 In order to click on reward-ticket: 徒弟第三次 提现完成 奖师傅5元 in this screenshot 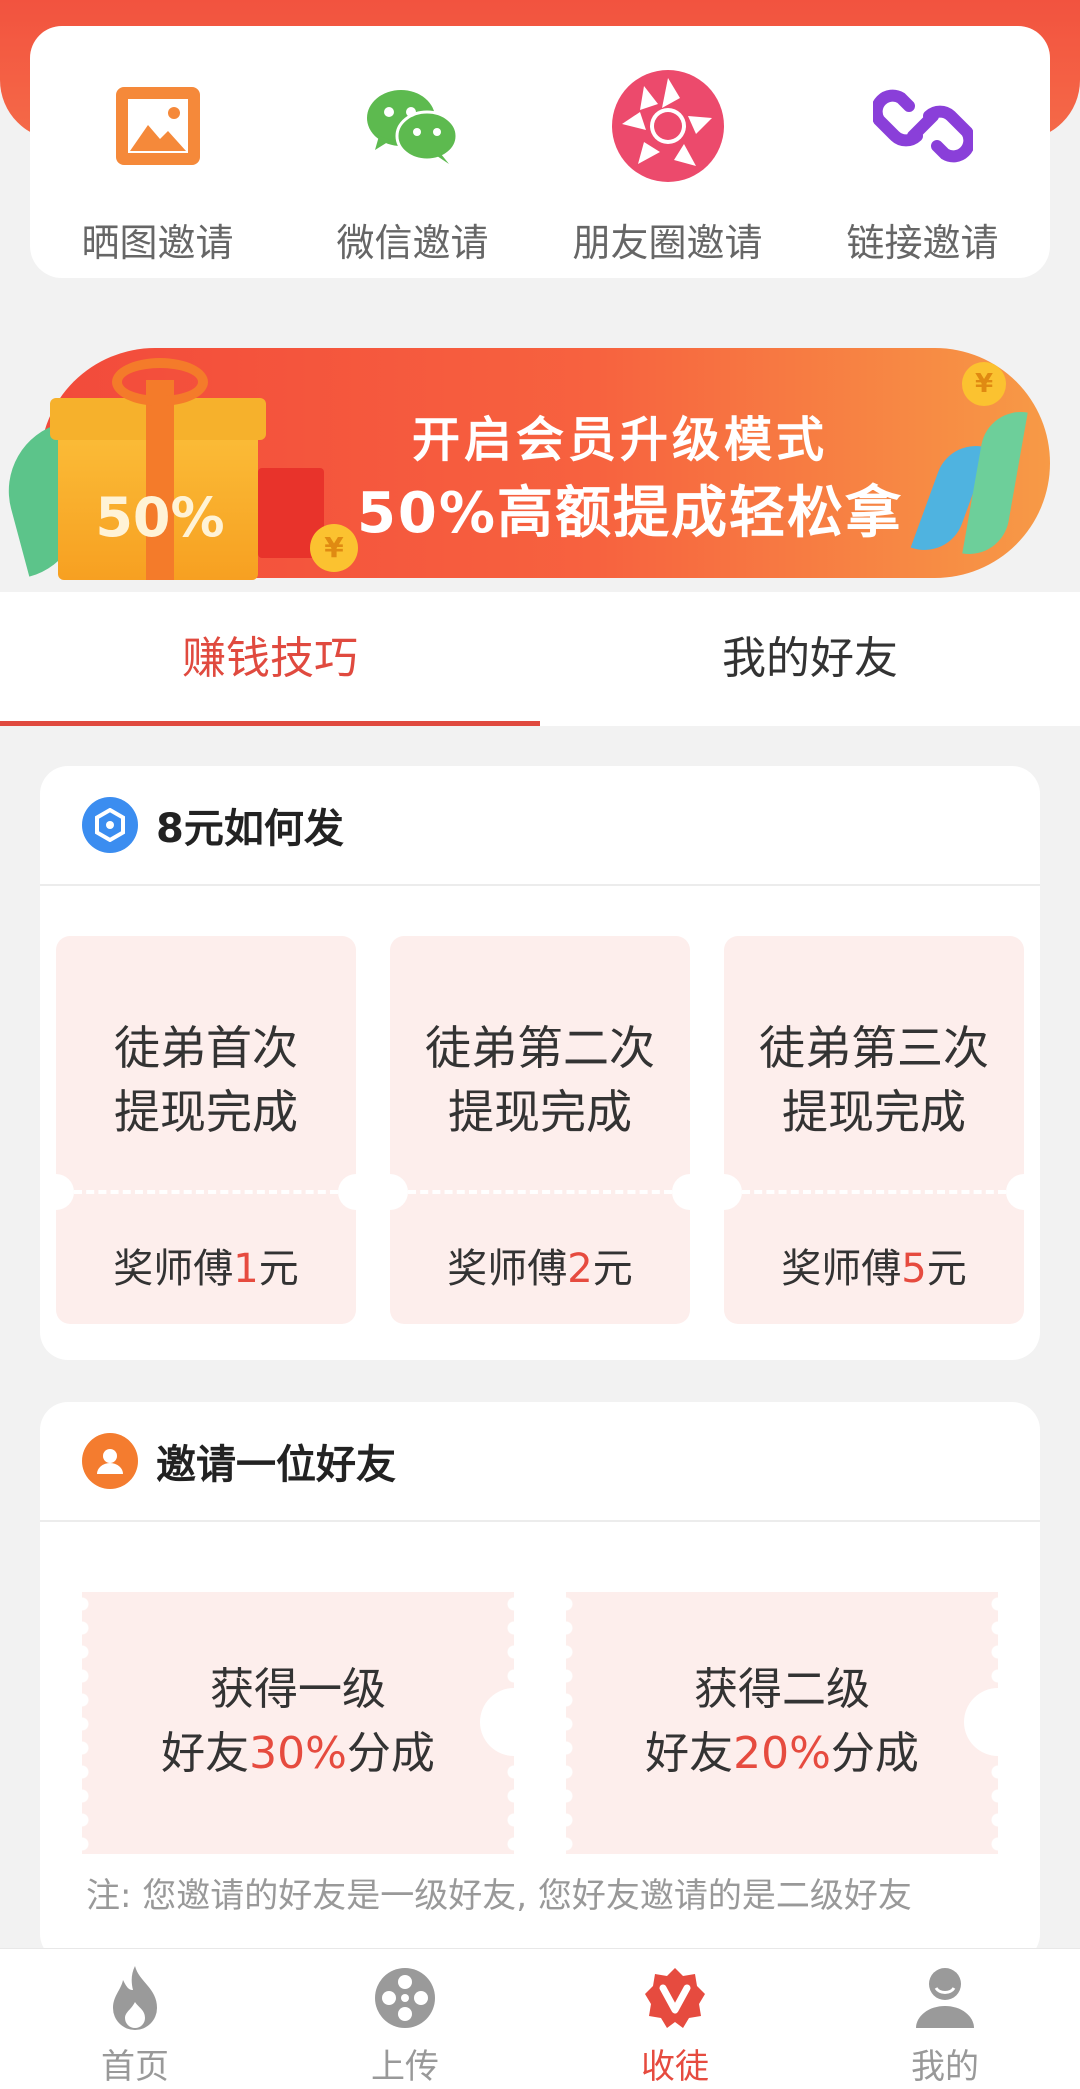, I will do `click(874, 1130)`.